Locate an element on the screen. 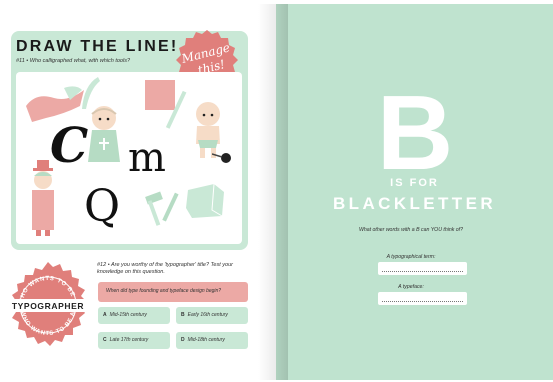 This screenshot has height=382, width=553. field-2-label: A typeface: is located at coordinates (411, 287).